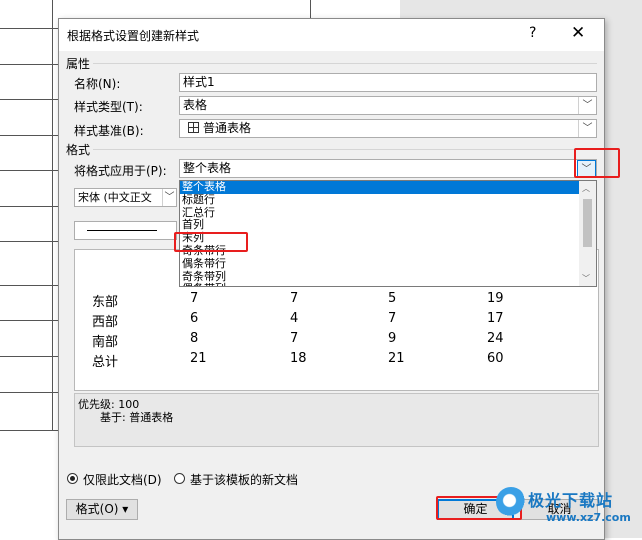 The image size is (642, 540). Describe the element at coordinates (102, 509) in the screenshot. I see `format-menu-button: 格式(O) ▾` at that location.